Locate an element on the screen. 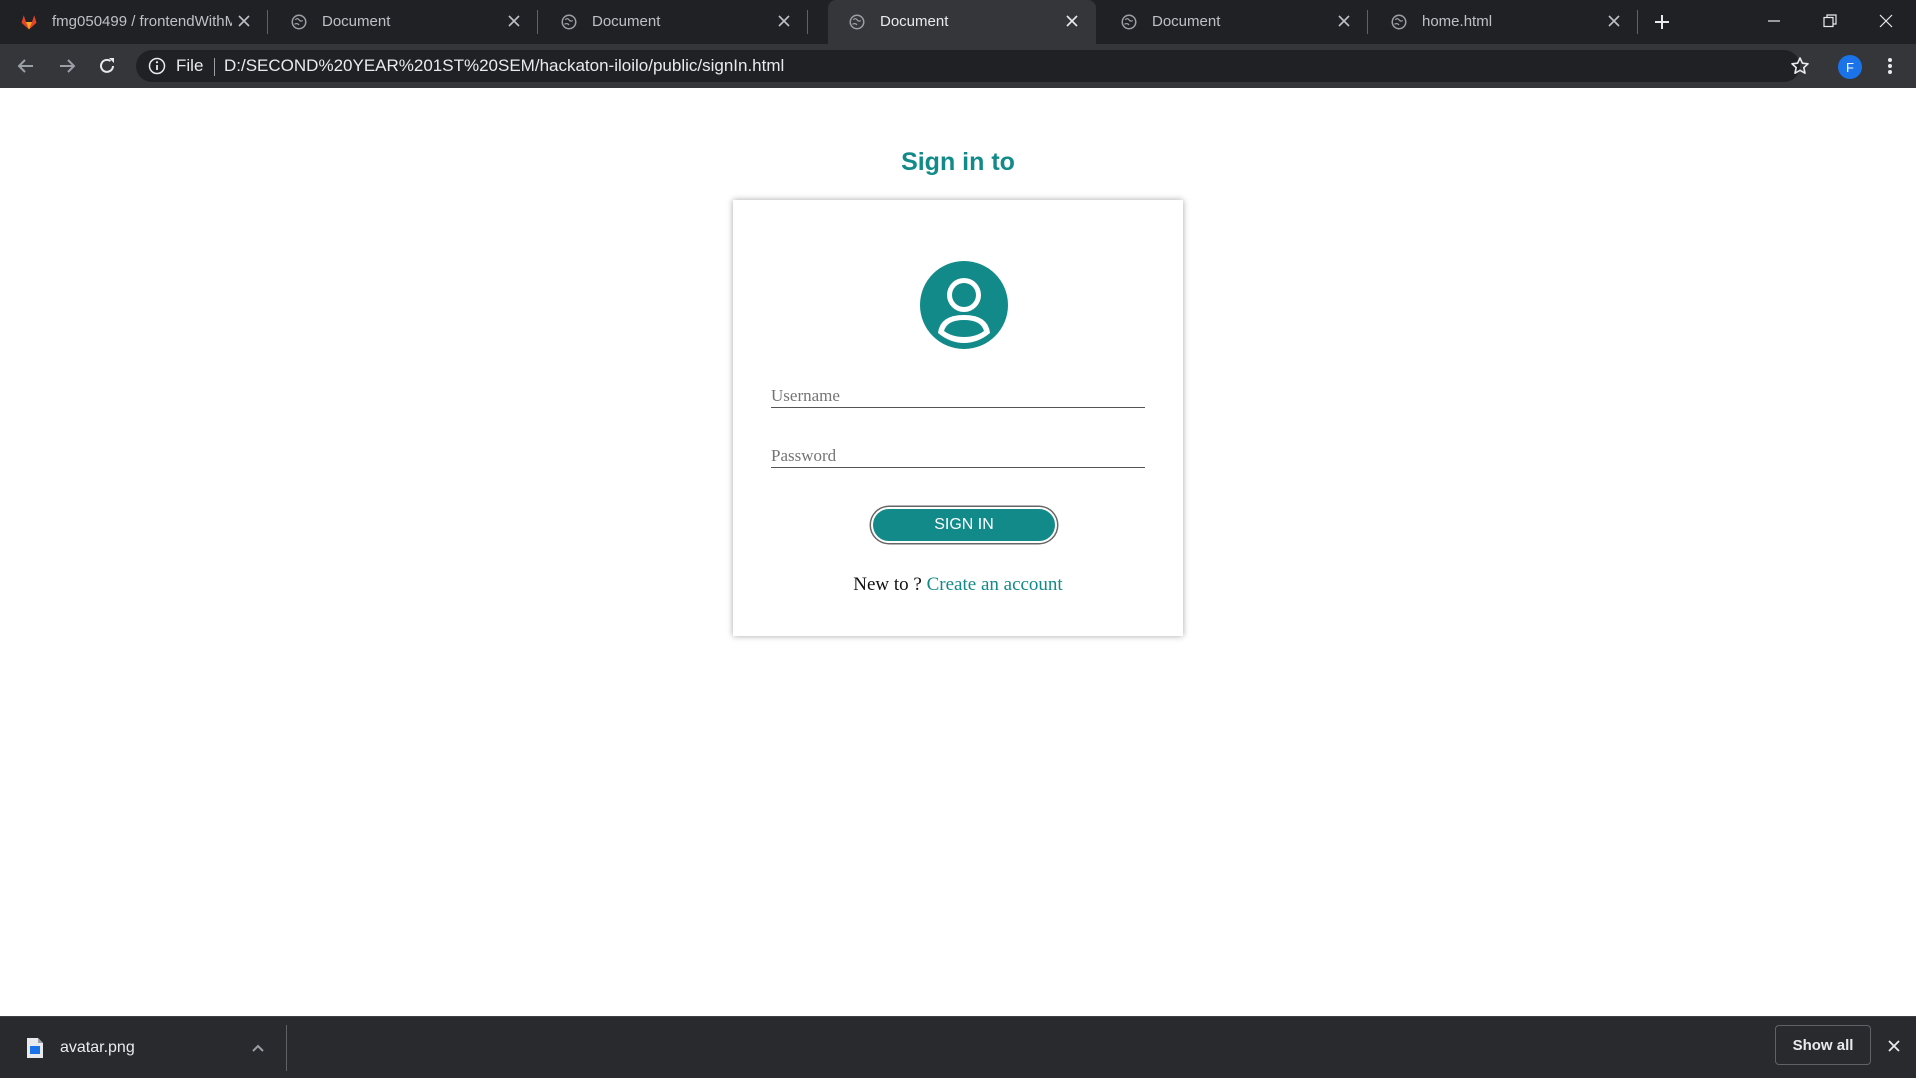 The width and height of the screenshot is (1916, 1078). tab-title: home.html is located at coordinates (1457, 21).